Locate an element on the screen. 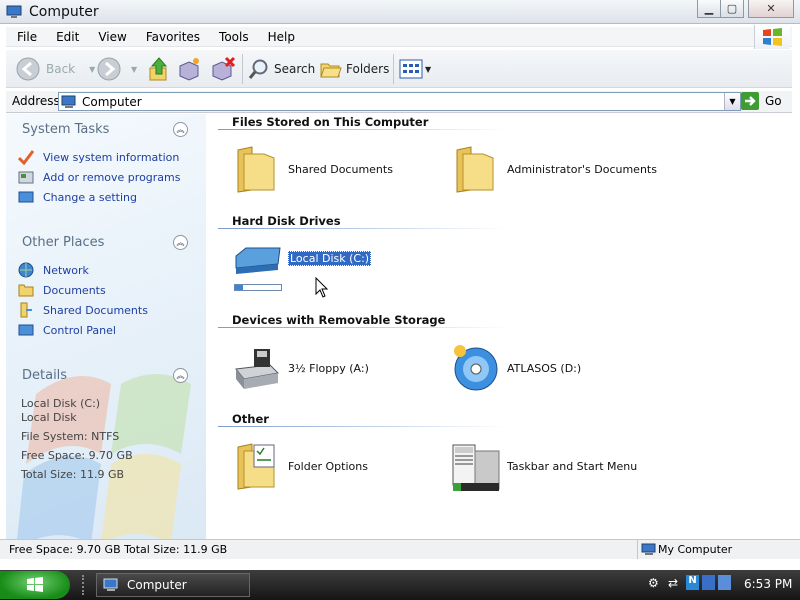 Image resolution: width=800 pixels, height=600 pixels. link-network: Network is located at coordinates (53, 270).